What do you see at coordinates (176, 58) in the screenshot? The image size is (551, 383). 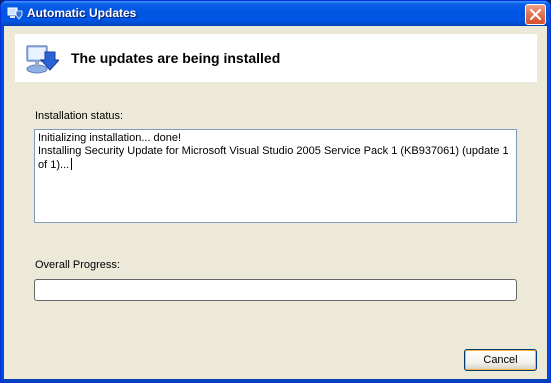 I see `page-title: The updates are being installed` at bounding box center [176, 58].